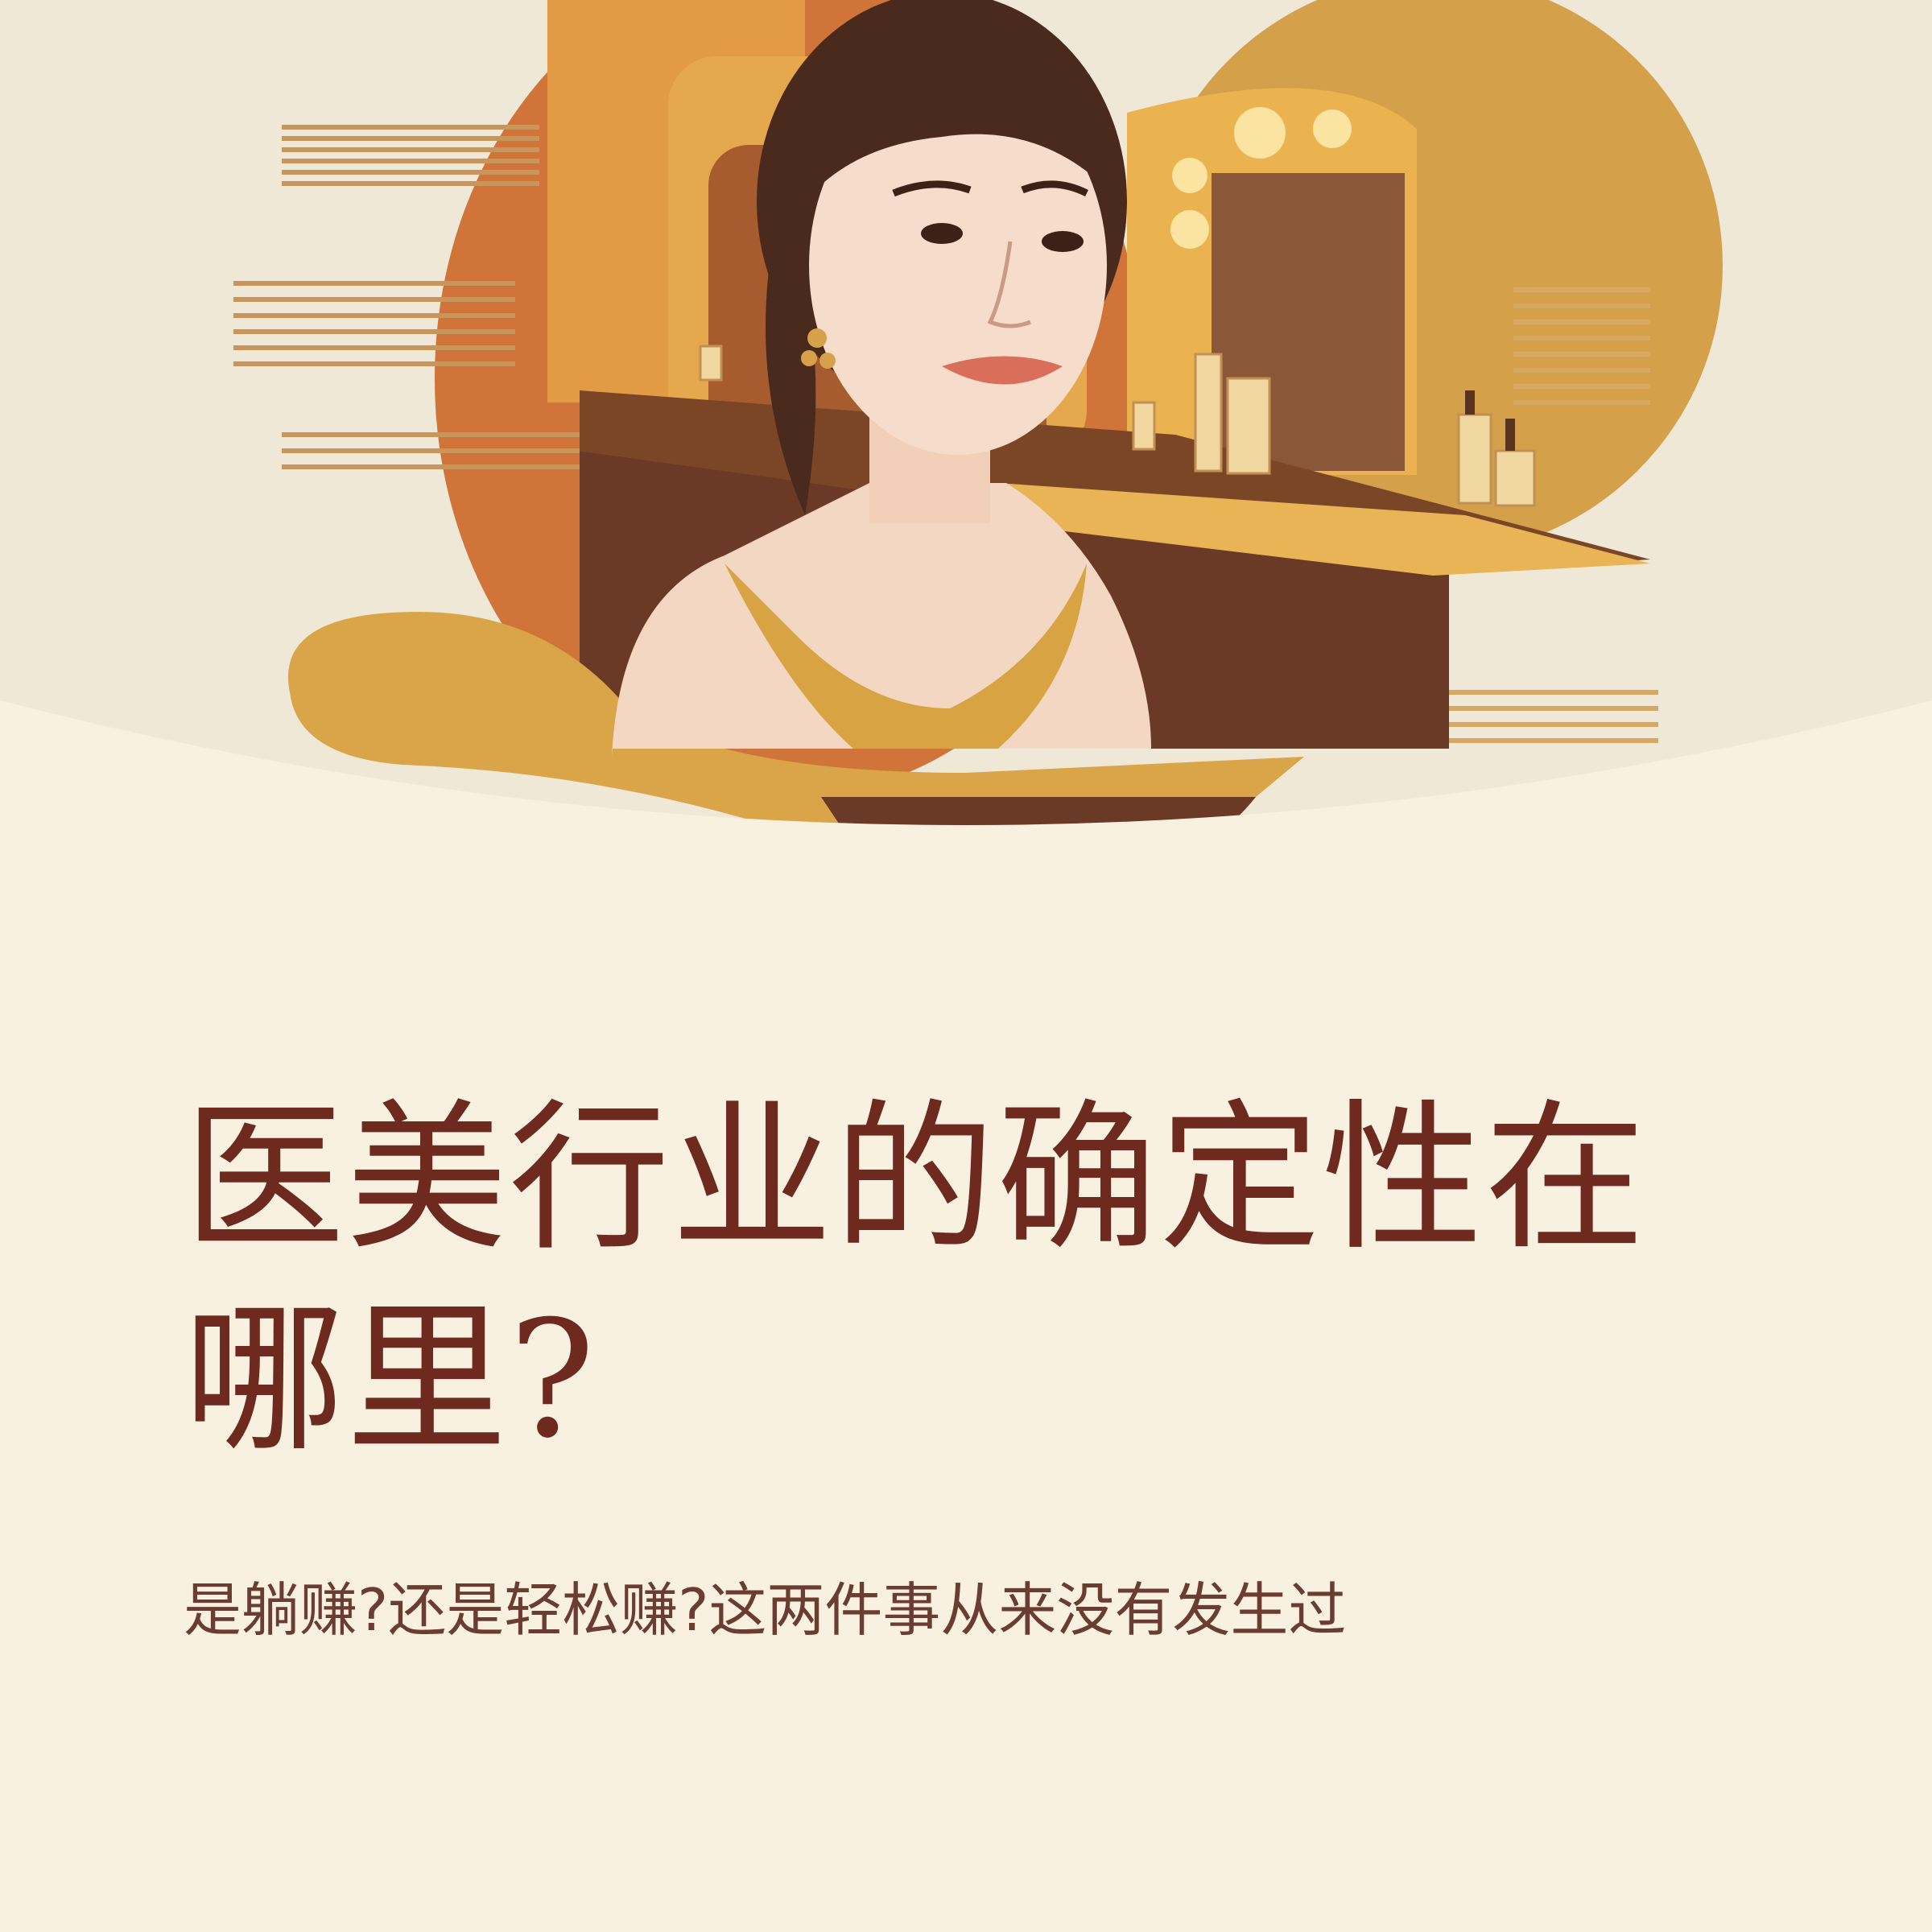 This screenshot has width=1932, height=1932. Describe the element at coordinates (942, 233) in the screenshot. I see `left-eye` at that location.